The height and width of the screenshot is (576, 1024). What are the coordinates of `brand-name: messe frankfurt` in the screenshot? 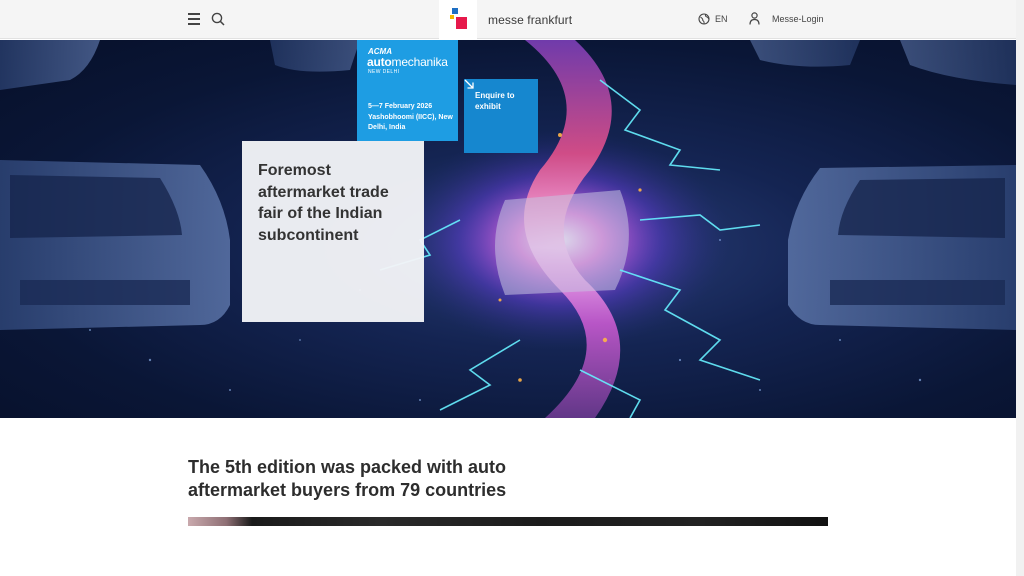 It's located at (530, 20).